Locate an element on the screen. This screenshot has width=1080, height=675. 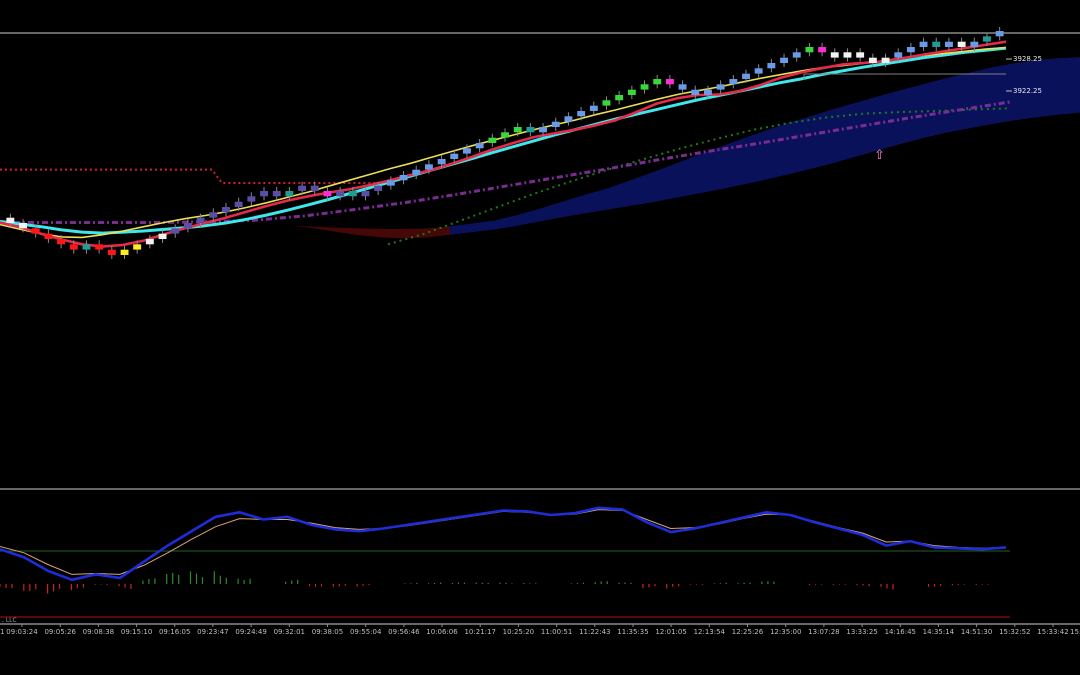
x-tick-label: 09:38:05 is located at coordinates (327, 632).